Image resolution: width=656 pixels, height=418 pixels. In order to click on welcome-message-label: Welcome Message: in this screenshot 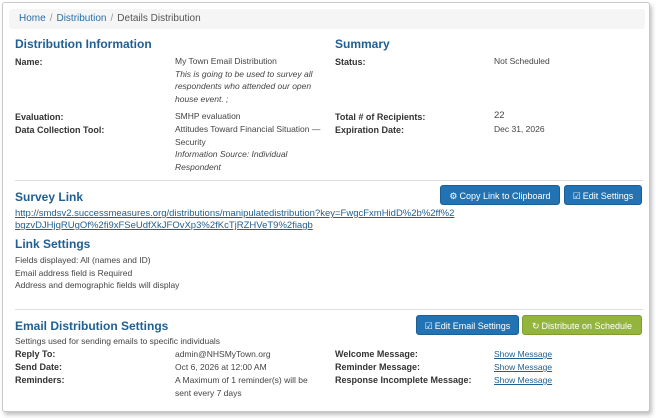, I will do `click(376, 354)`.